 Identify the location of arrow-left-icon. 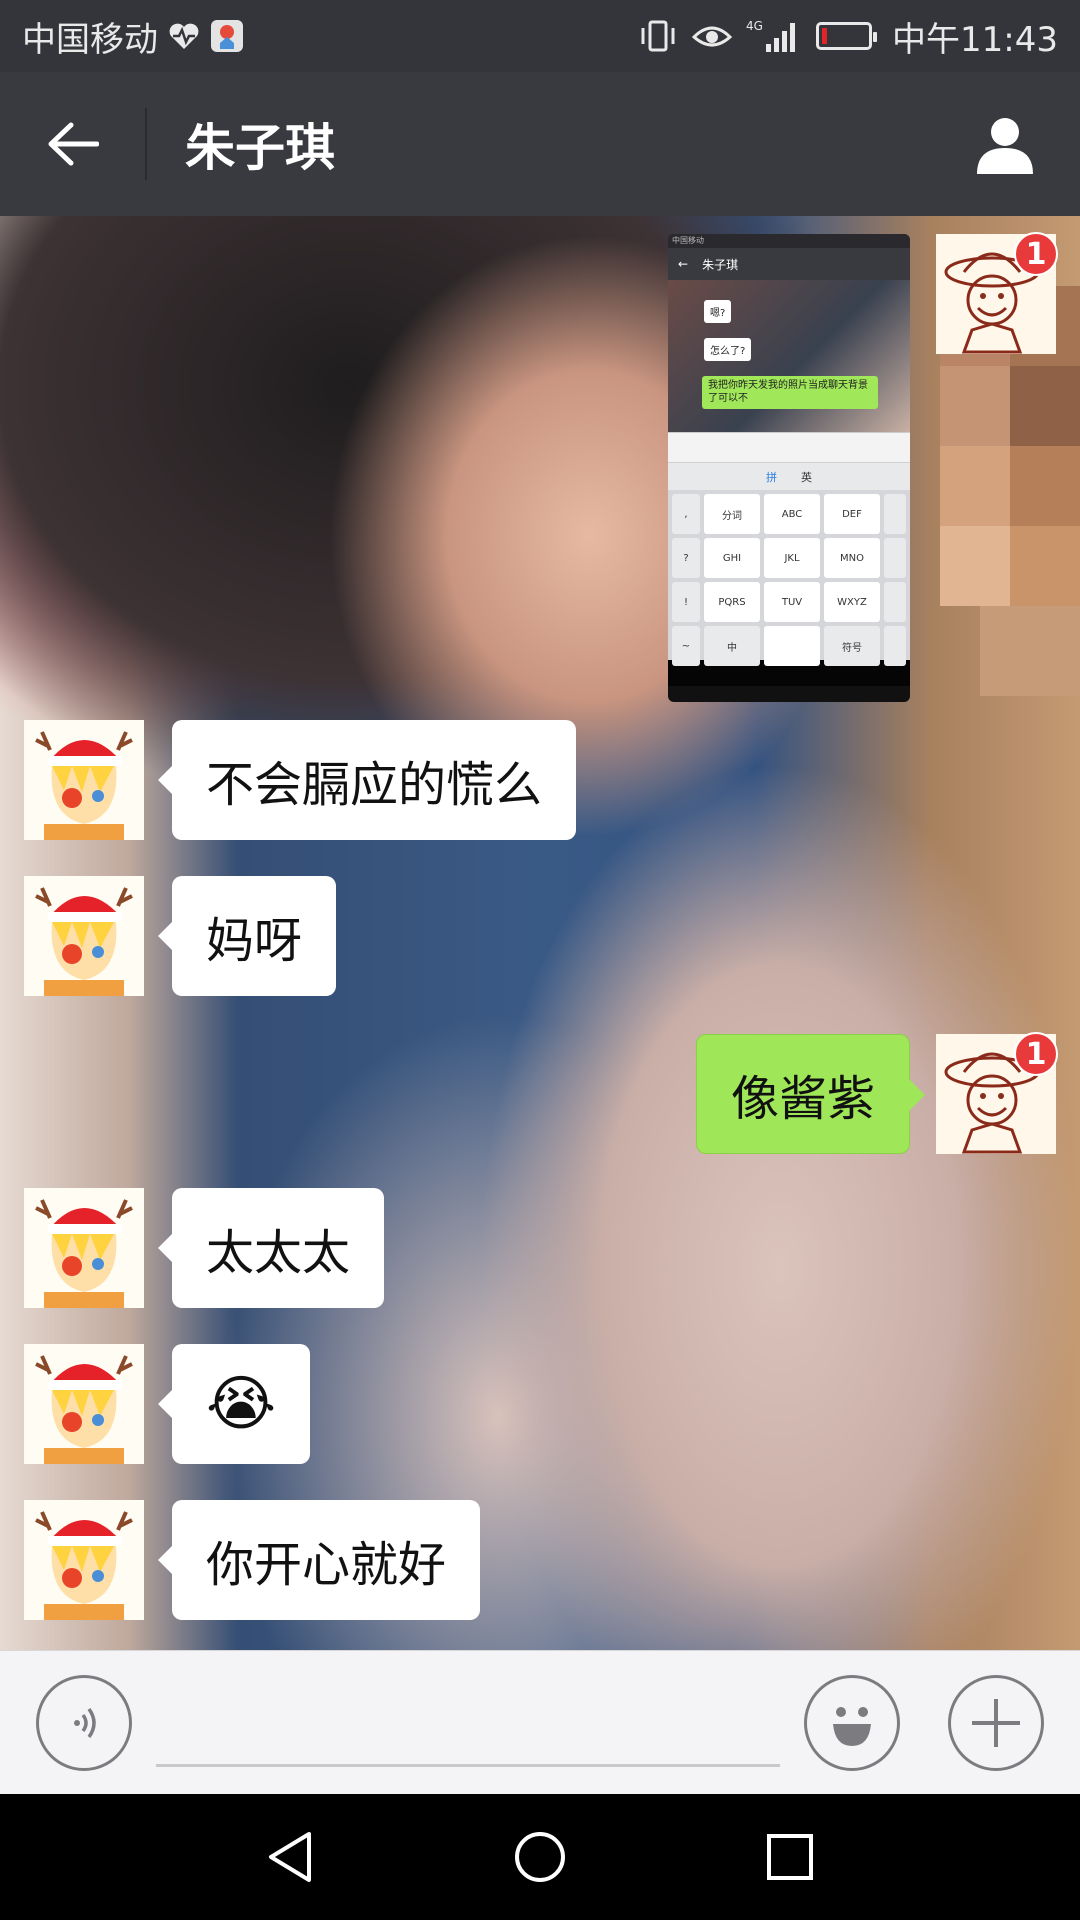
(73, 144).